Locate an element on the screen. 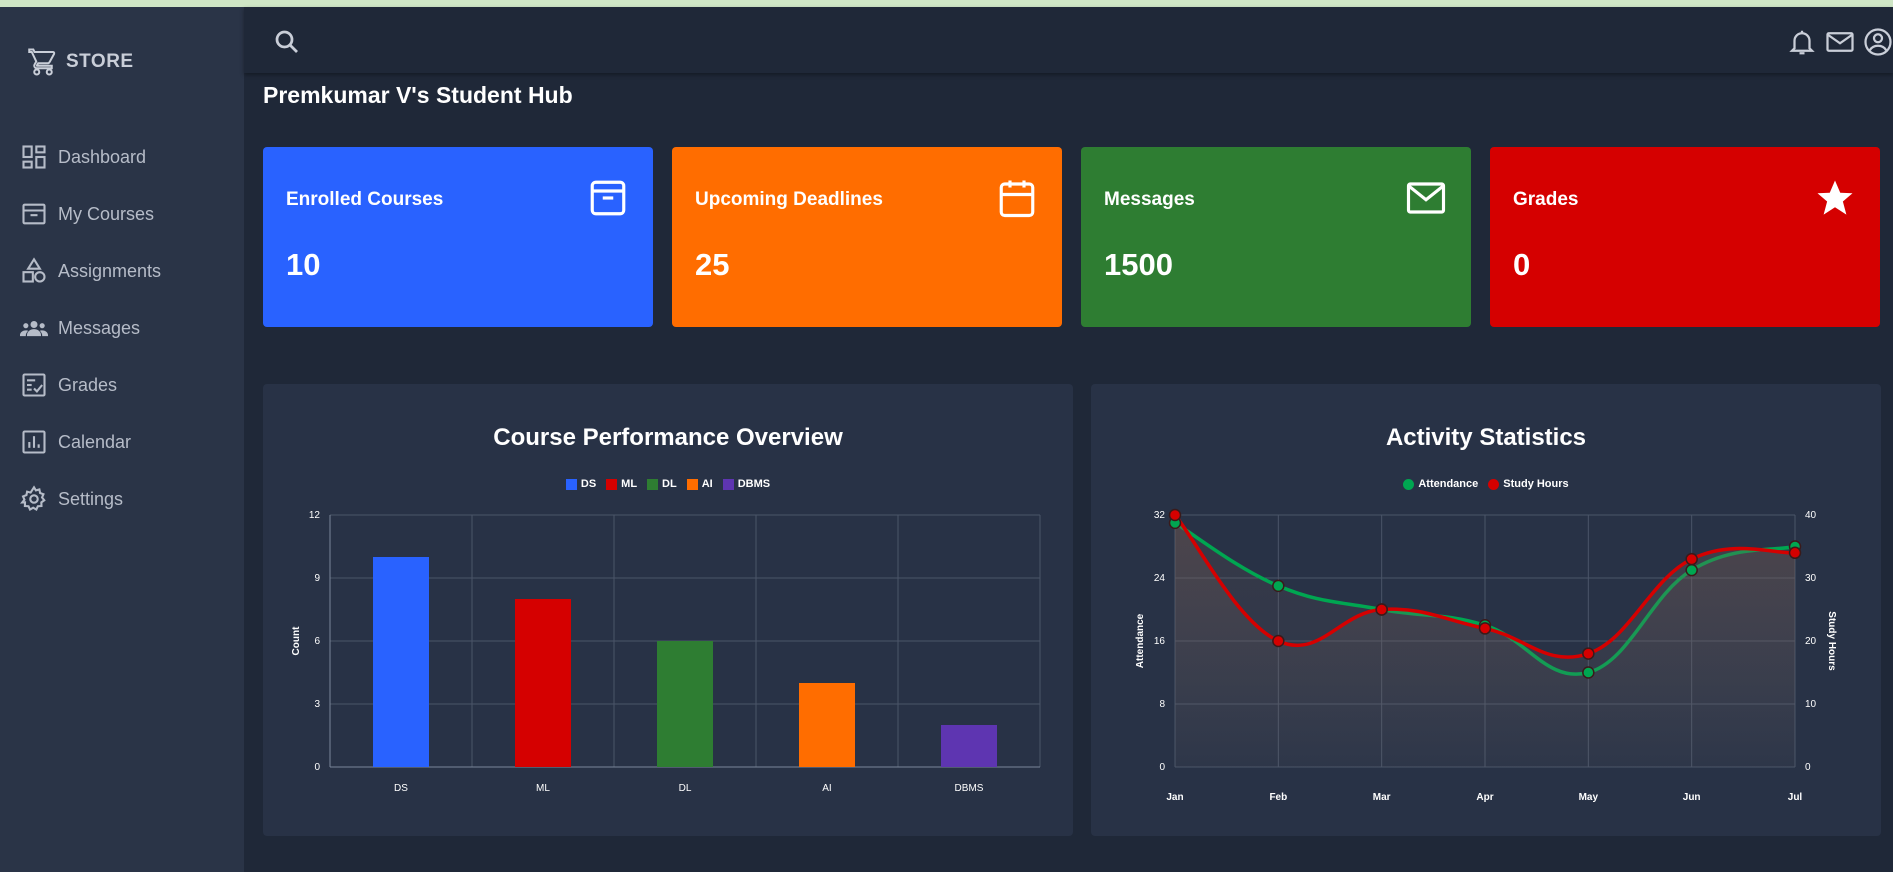 This screenshot has width=1893, height=872. x-tick-label: DS is located at coordinates (401, 788).